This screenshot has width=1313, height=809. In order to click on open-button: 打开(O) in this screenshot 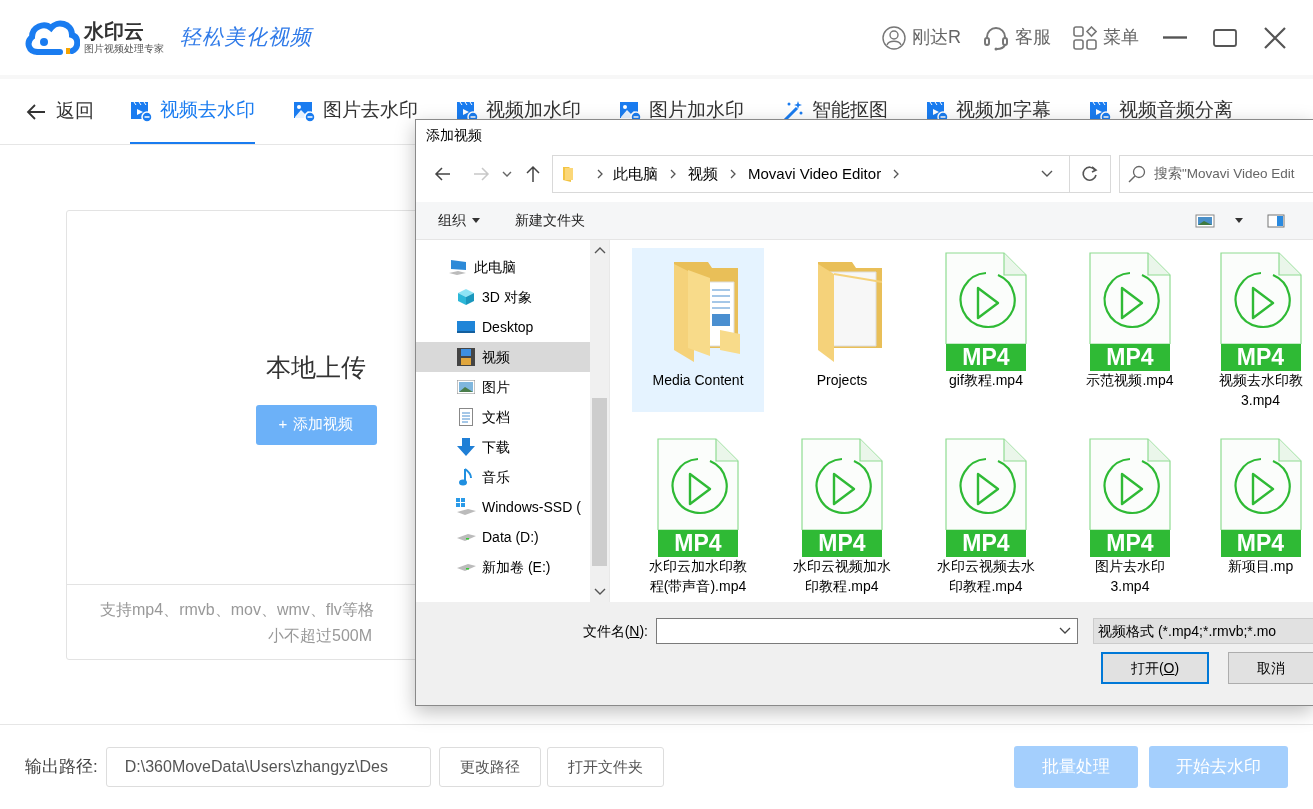, I will do `click(1155, 668)`.